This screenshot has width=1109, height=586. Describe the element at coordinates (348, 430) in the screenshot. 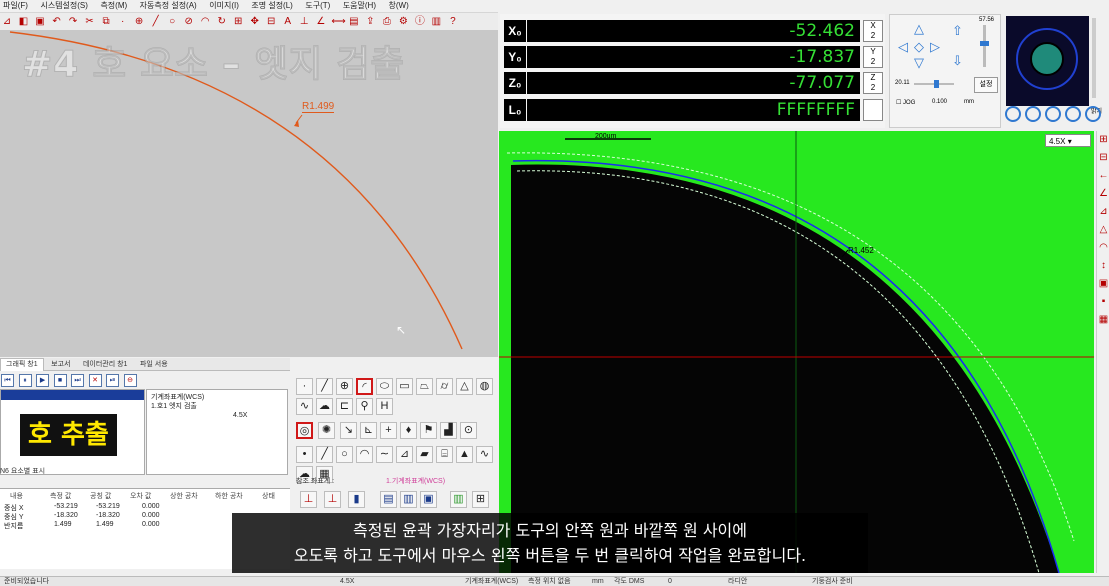

I see `edge-tool-icon: ↘` at that location.